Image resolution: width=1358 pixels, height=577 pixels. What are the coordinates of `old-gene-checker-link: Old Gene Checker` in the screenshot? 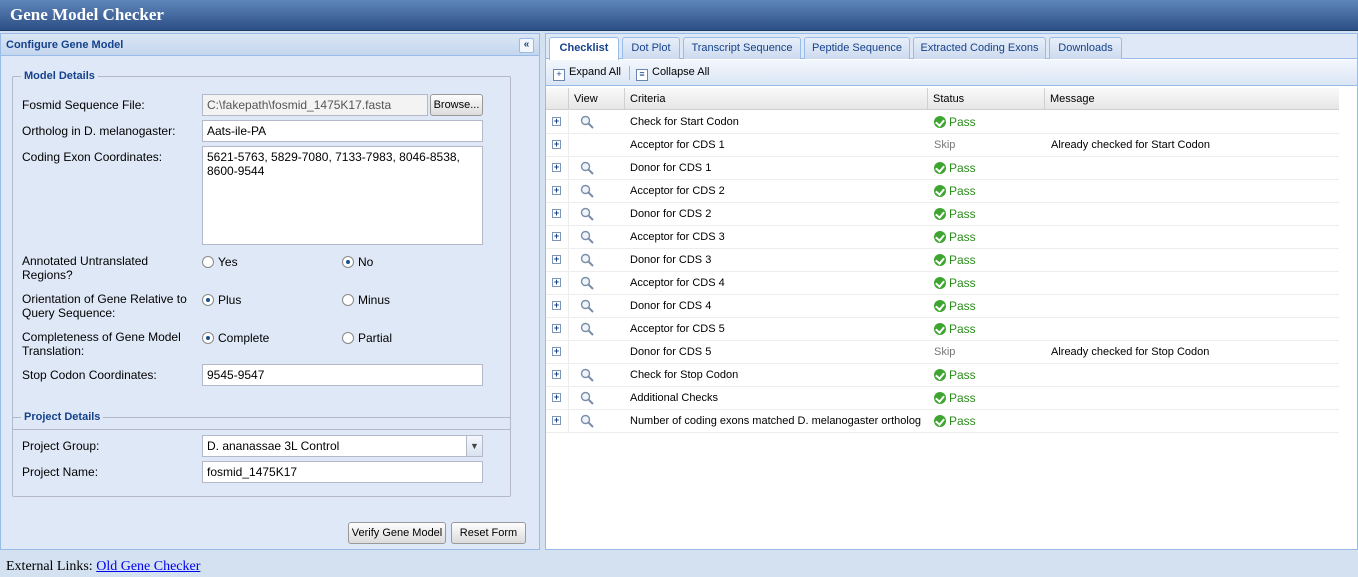 It's located at (148, 566).